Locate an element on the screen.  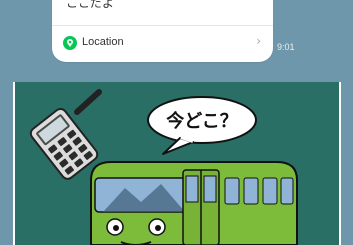
message-text: ここだよ is located at coordinates (90, 5).